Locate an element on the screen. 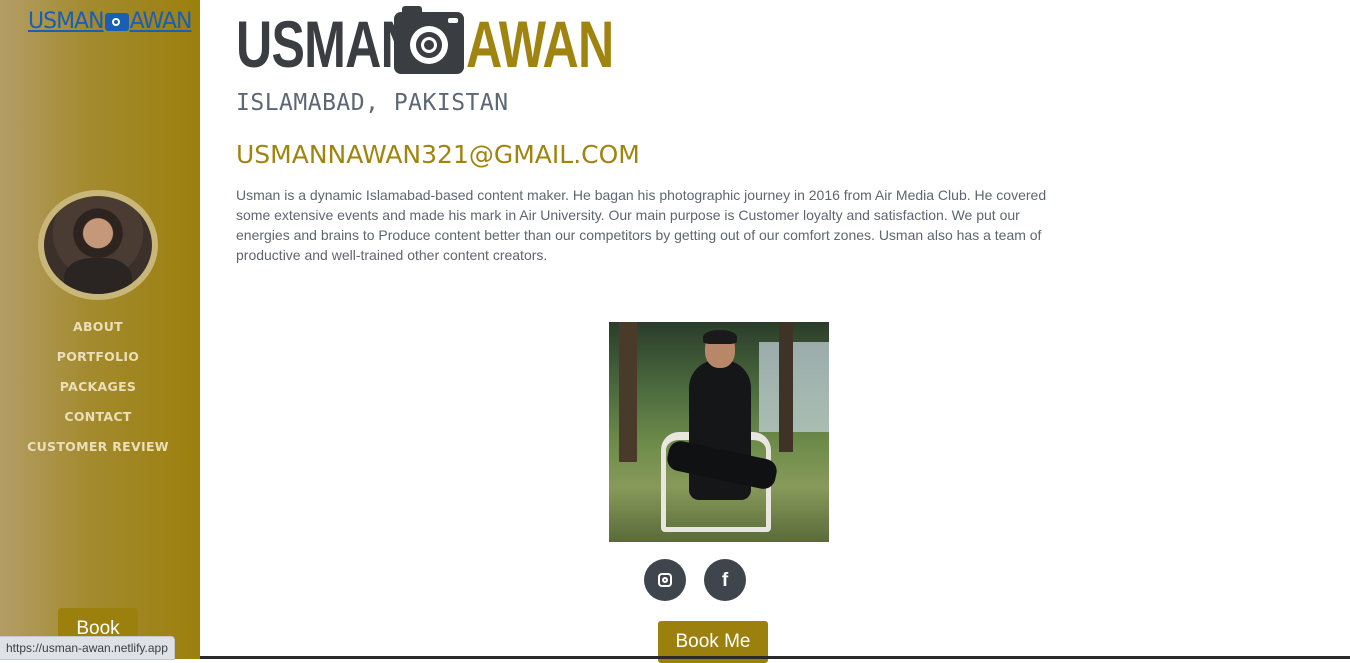 The image size is (1350, 663). email-text: USMANNAWAN321@GMAIL.COM is located at coordinates (438, 154).